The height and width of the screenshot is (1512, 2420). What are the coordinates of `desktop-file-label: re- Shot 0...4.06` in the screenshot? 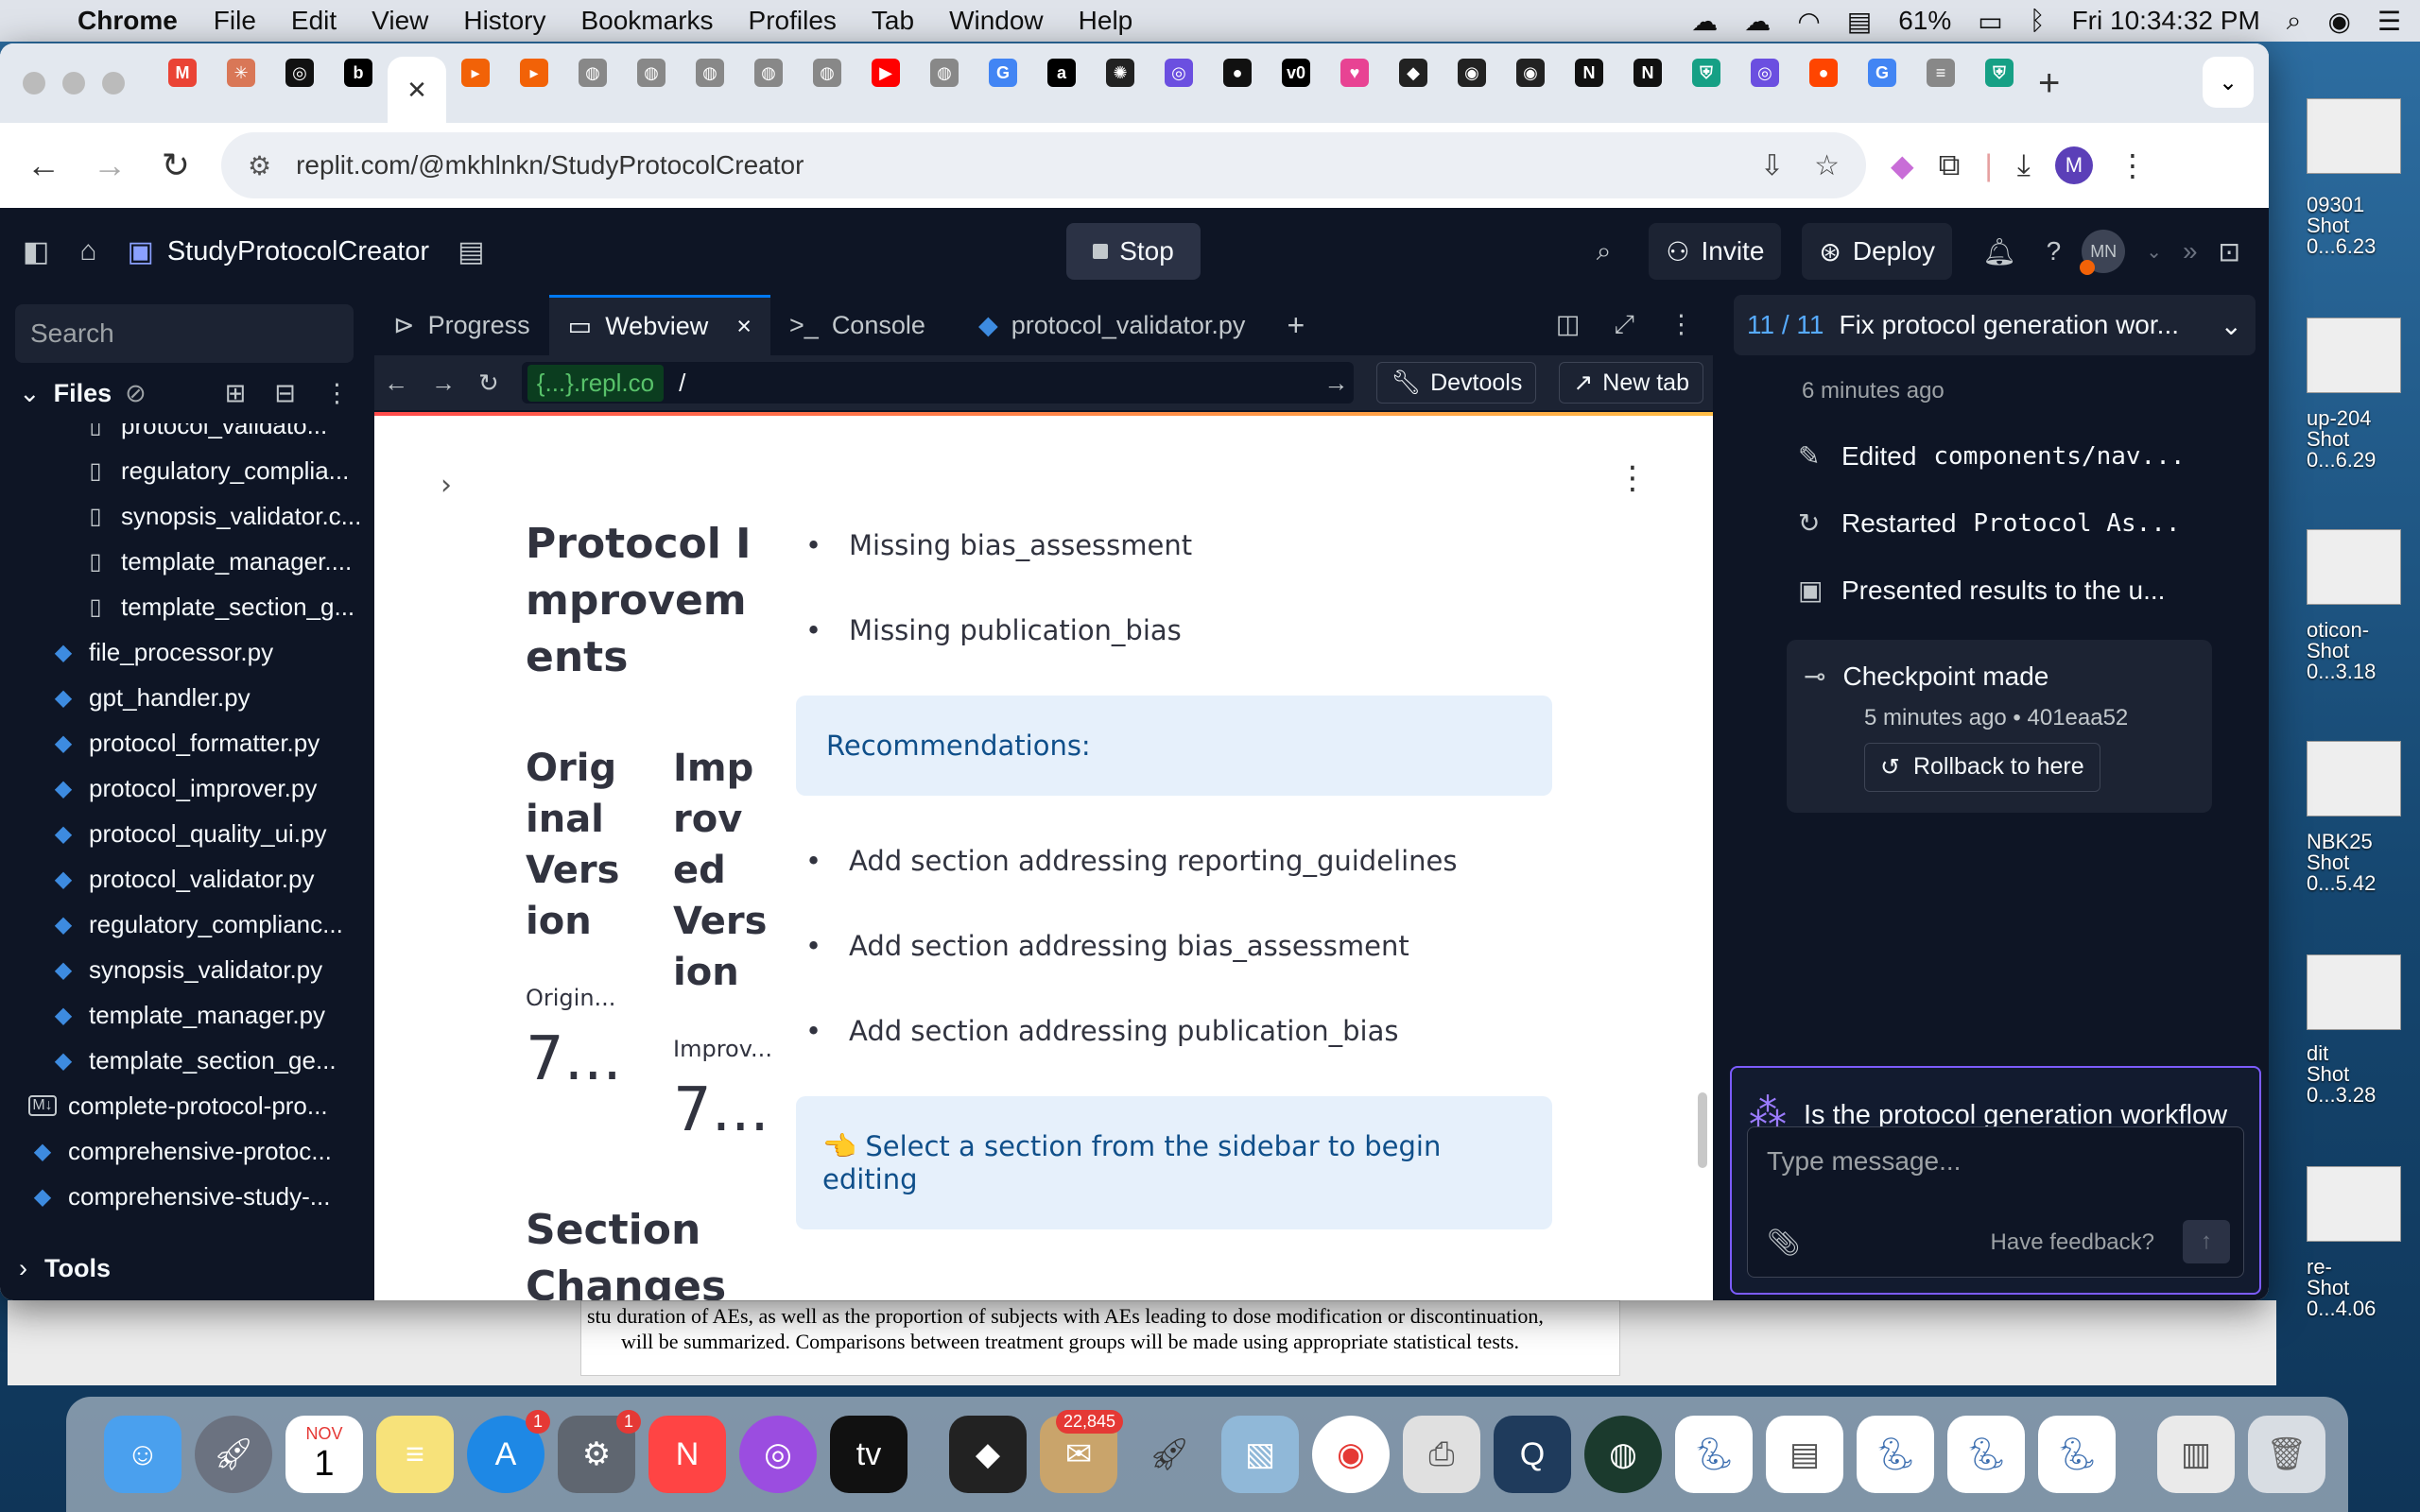 It's located at (2363, 1288).